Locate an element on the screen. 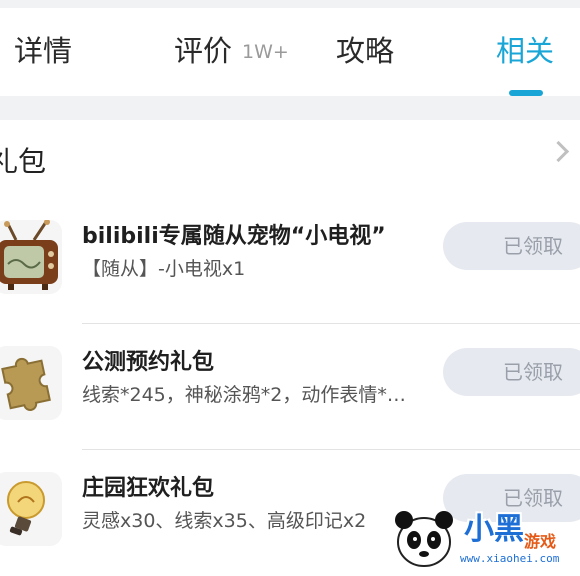 This screenshot has height=576, width=580. section-title: 礼包 is located at coordinates (23, 161).